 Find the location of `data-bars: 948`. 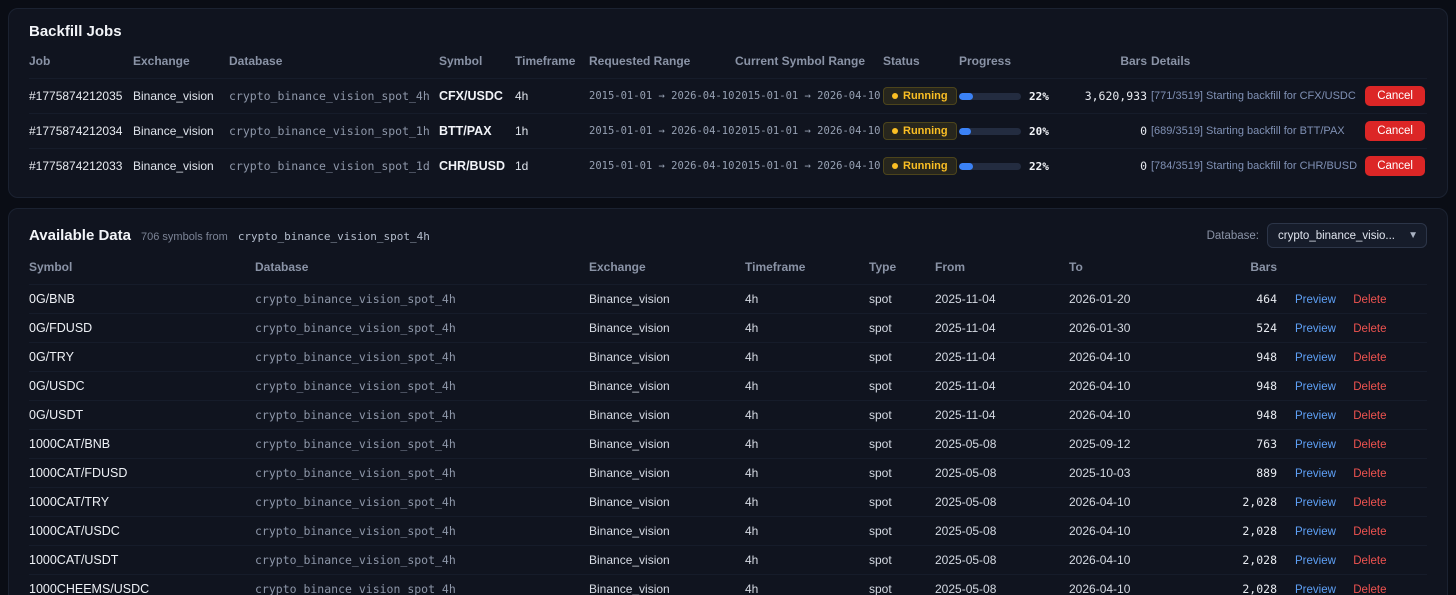

data-bars: 948 is located at coordinates (1266, 386).